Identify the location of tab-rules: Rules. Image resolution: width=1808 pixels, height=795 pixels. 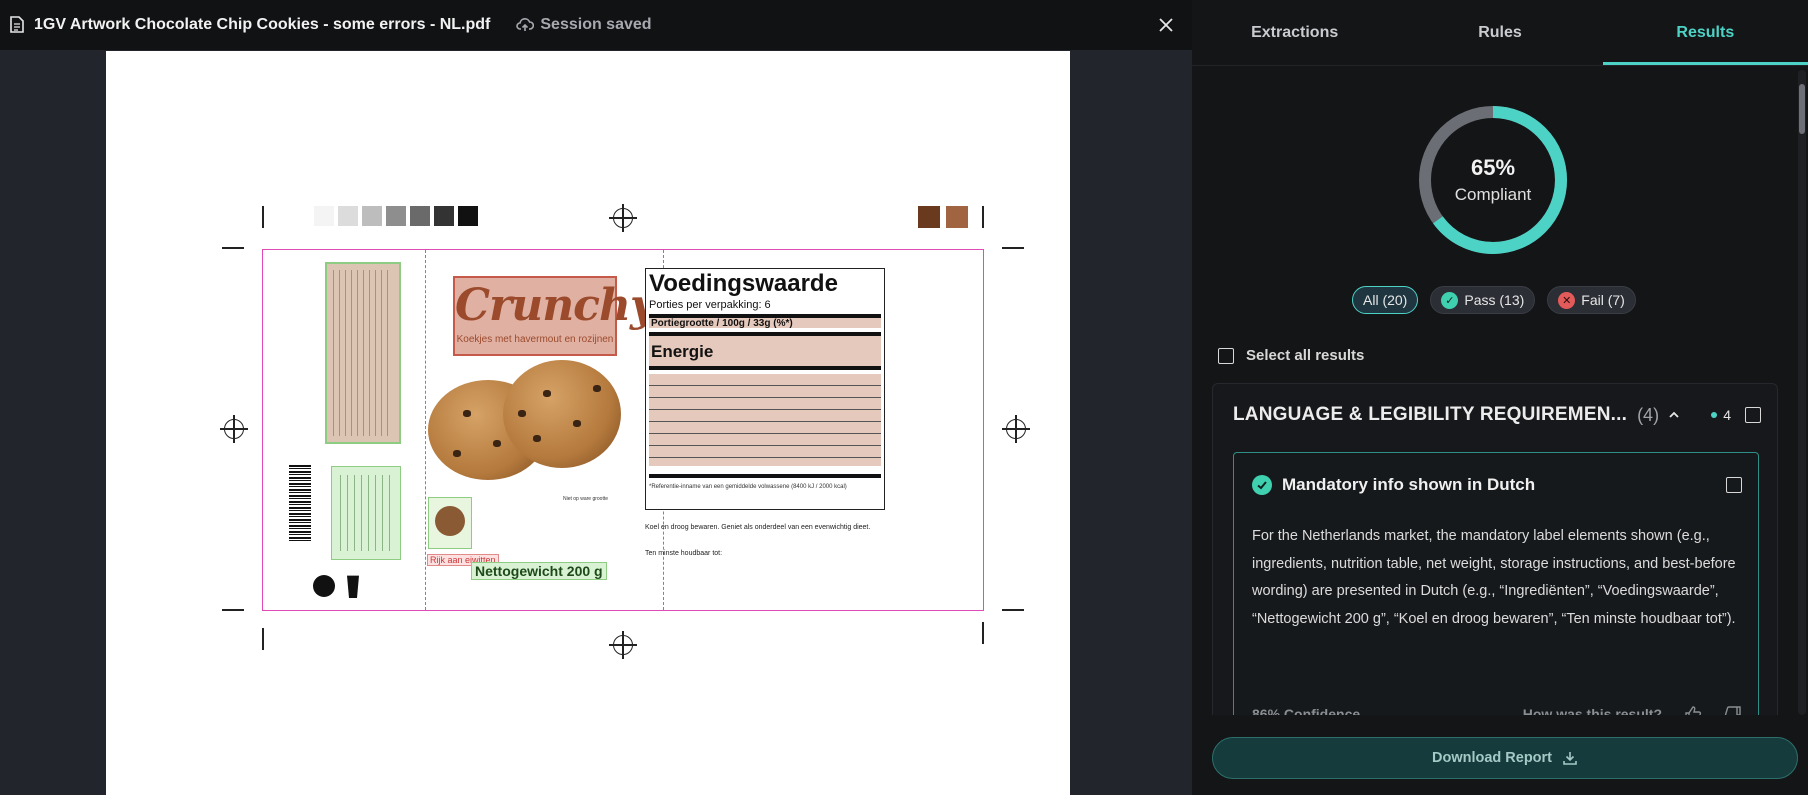
(1499, 32).